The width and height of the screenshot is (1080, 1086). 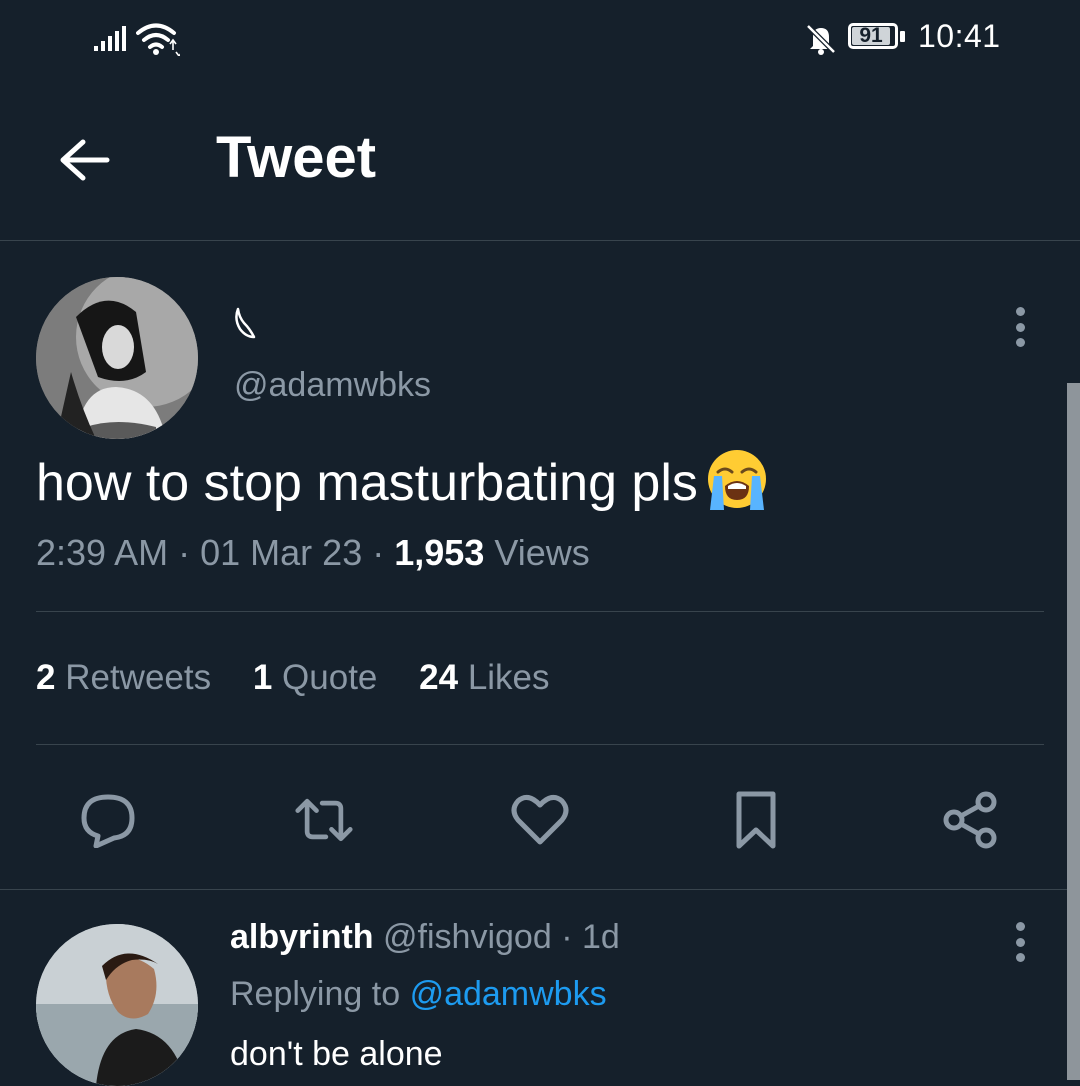 I want to click on back-button, so click(x=84, y=160).